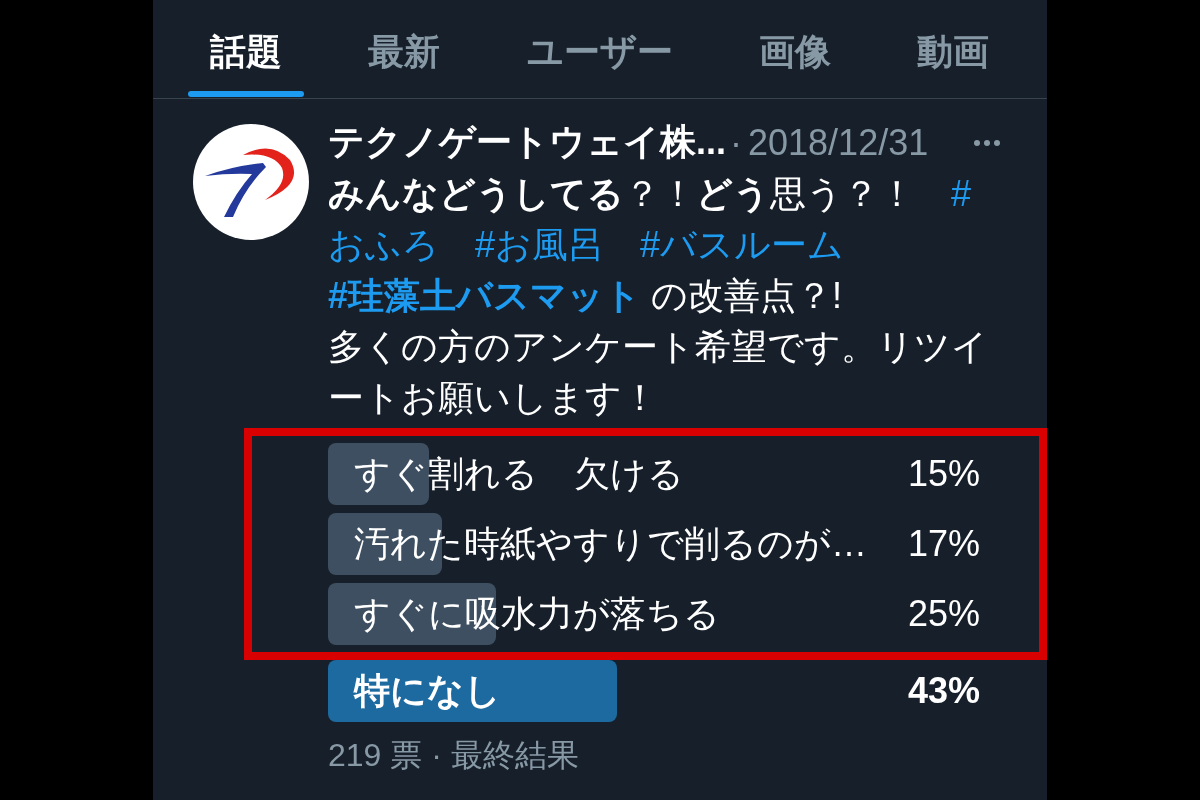 The image size is (1200, 800). Describe the element at coordinates (943, 614) in the screenshot. I see `percentage-text: 25%` at that location.